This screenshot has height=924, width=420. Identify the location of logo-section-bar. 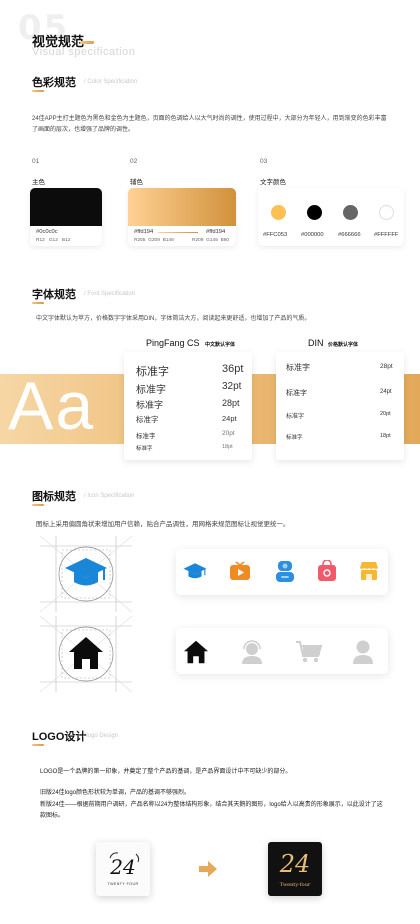
(38, 745).